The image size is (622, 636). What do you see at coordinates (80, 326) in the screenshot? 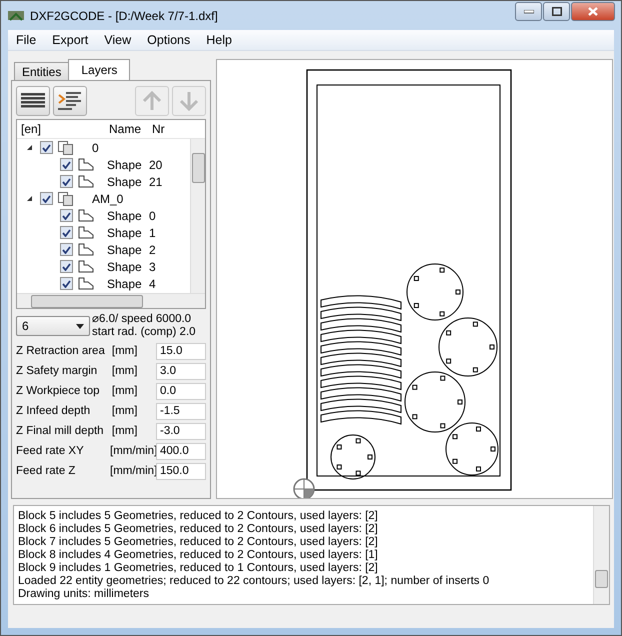
I see `dropdown-arrow-icon` at bounding box center [80, 326].